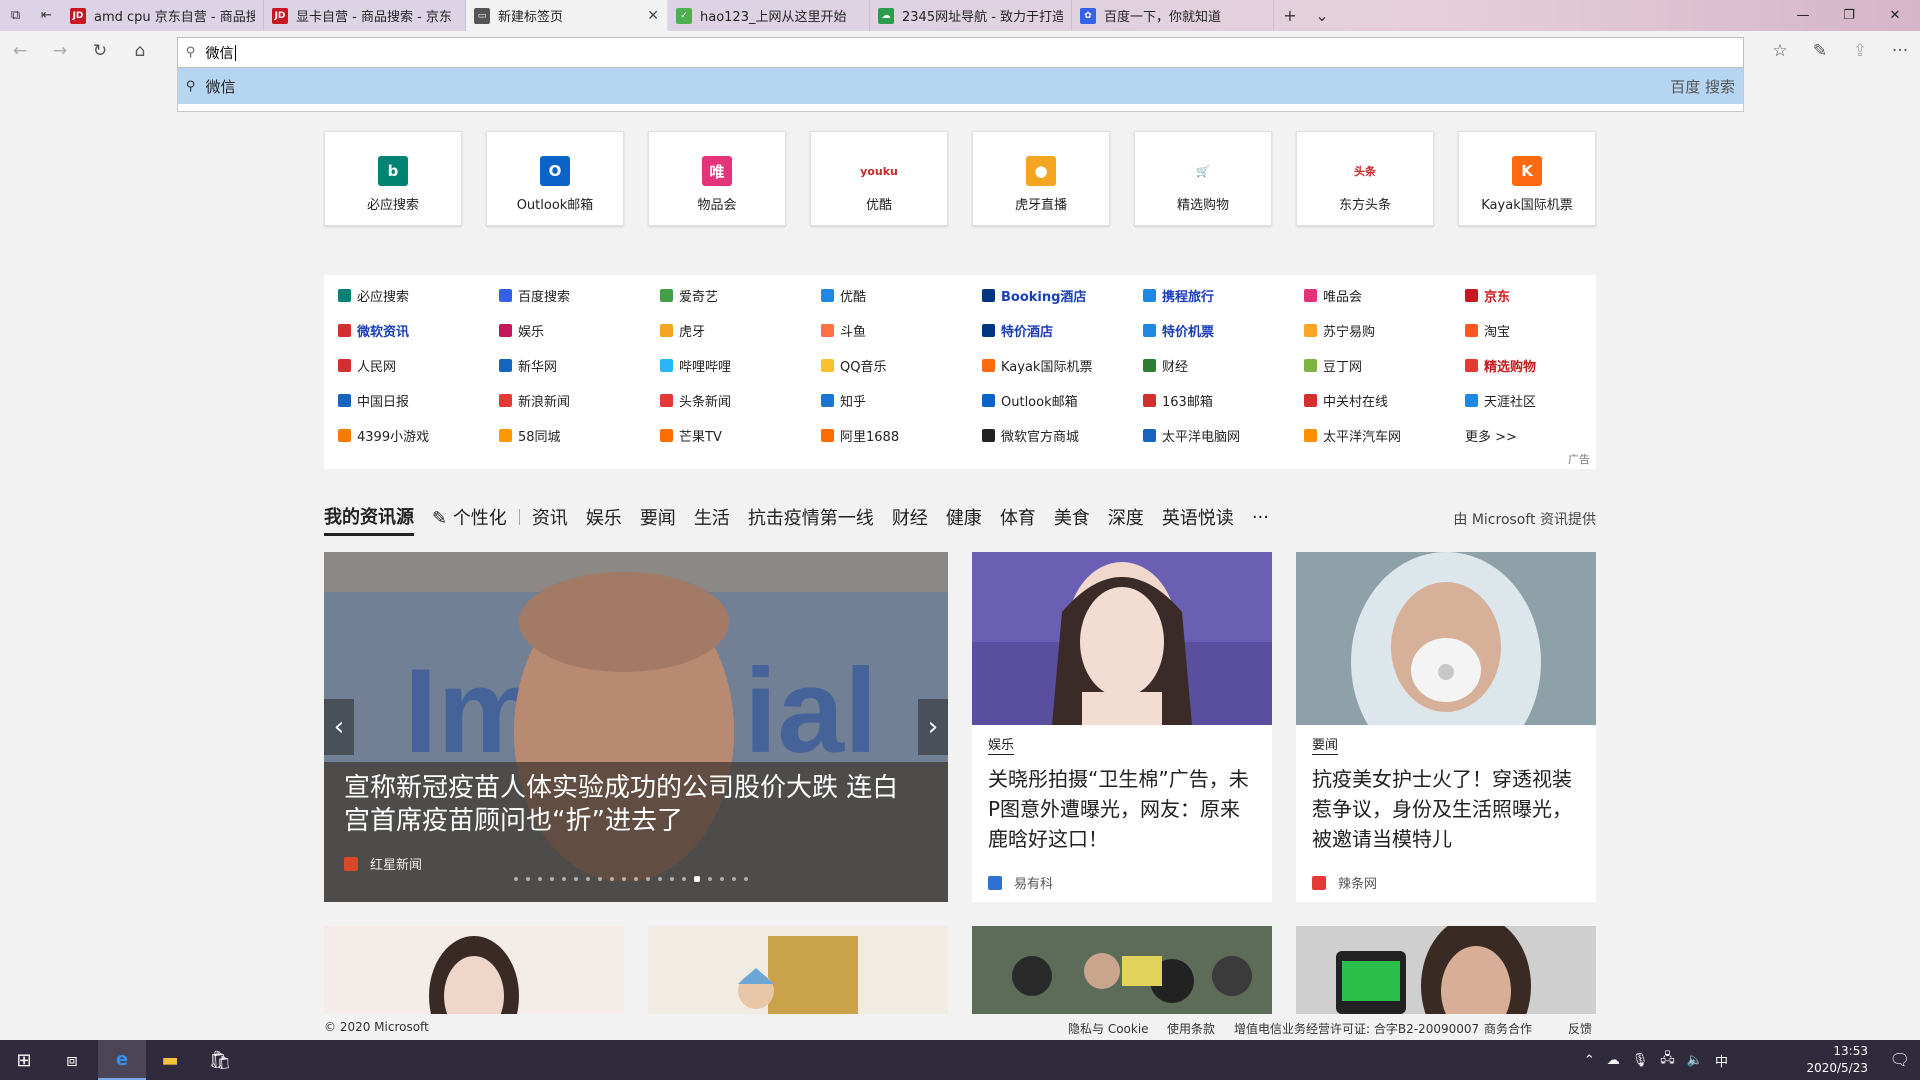  What do you see at coordinates (695, 365) in the screenshot?
I see `quick-link: 哔哩哔哩` at bounding box center [695, 365].